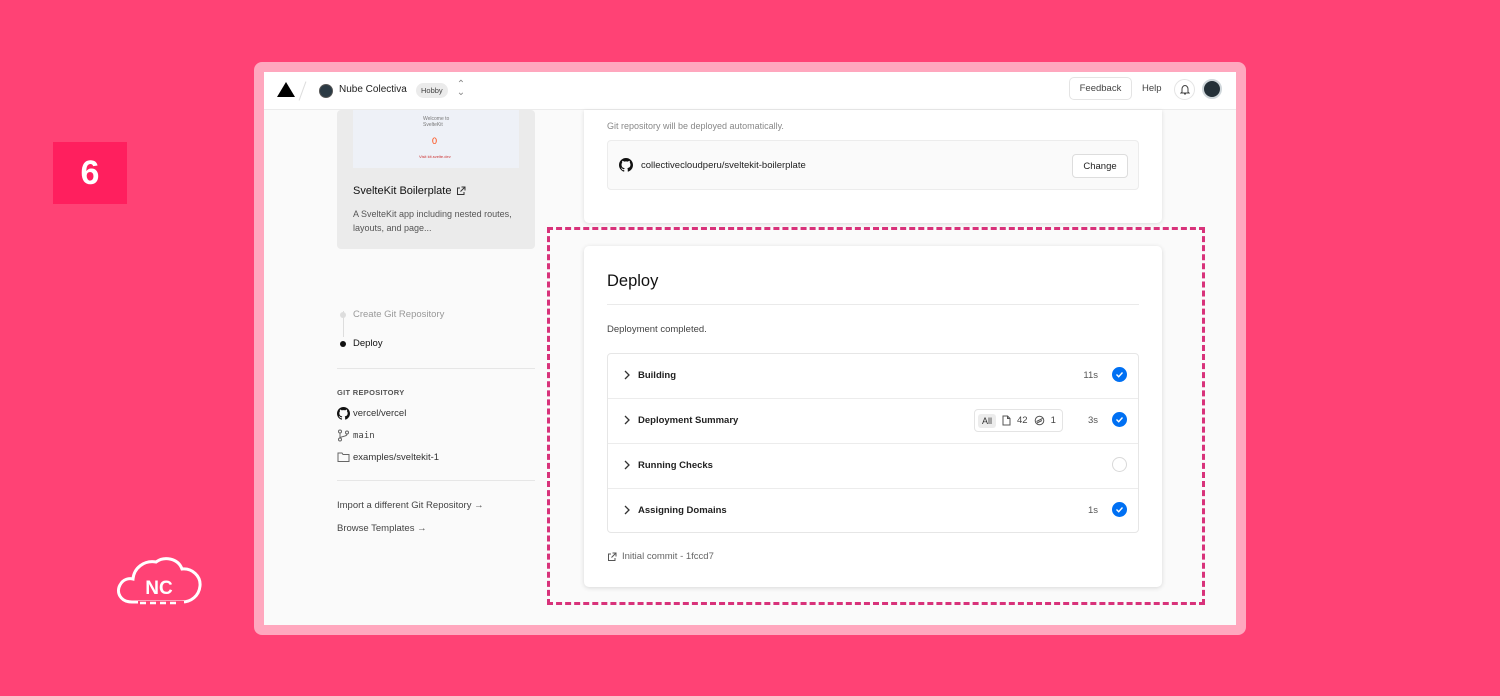  Describe the element at coordinates (688, 420) in the screenshot. I see `step-label: Deployment Summary` at that location.